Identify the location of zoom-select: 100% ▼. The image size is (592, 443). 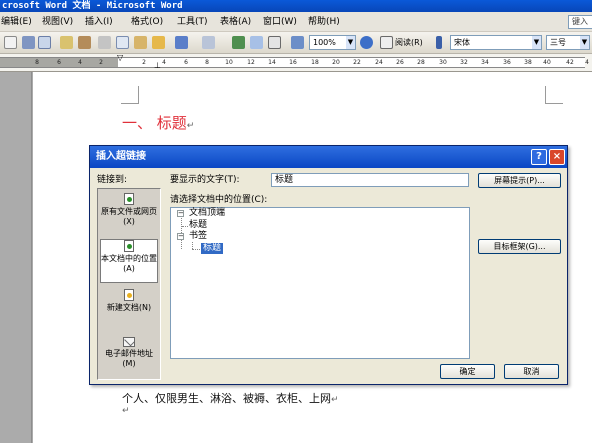
(332, 42).